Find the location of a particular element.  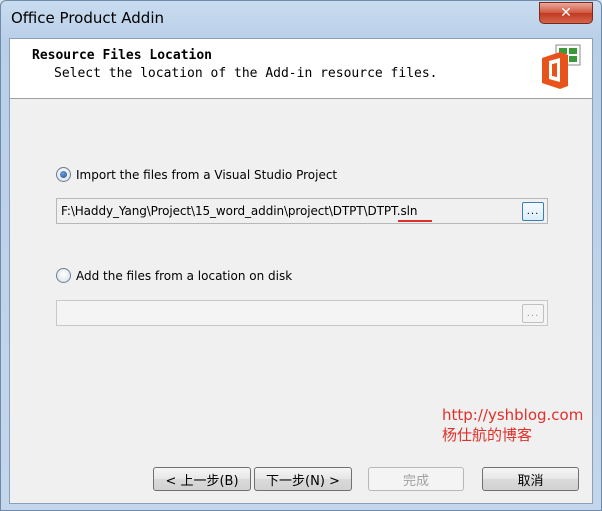

radio-dot is located at coordinates (63, 174).